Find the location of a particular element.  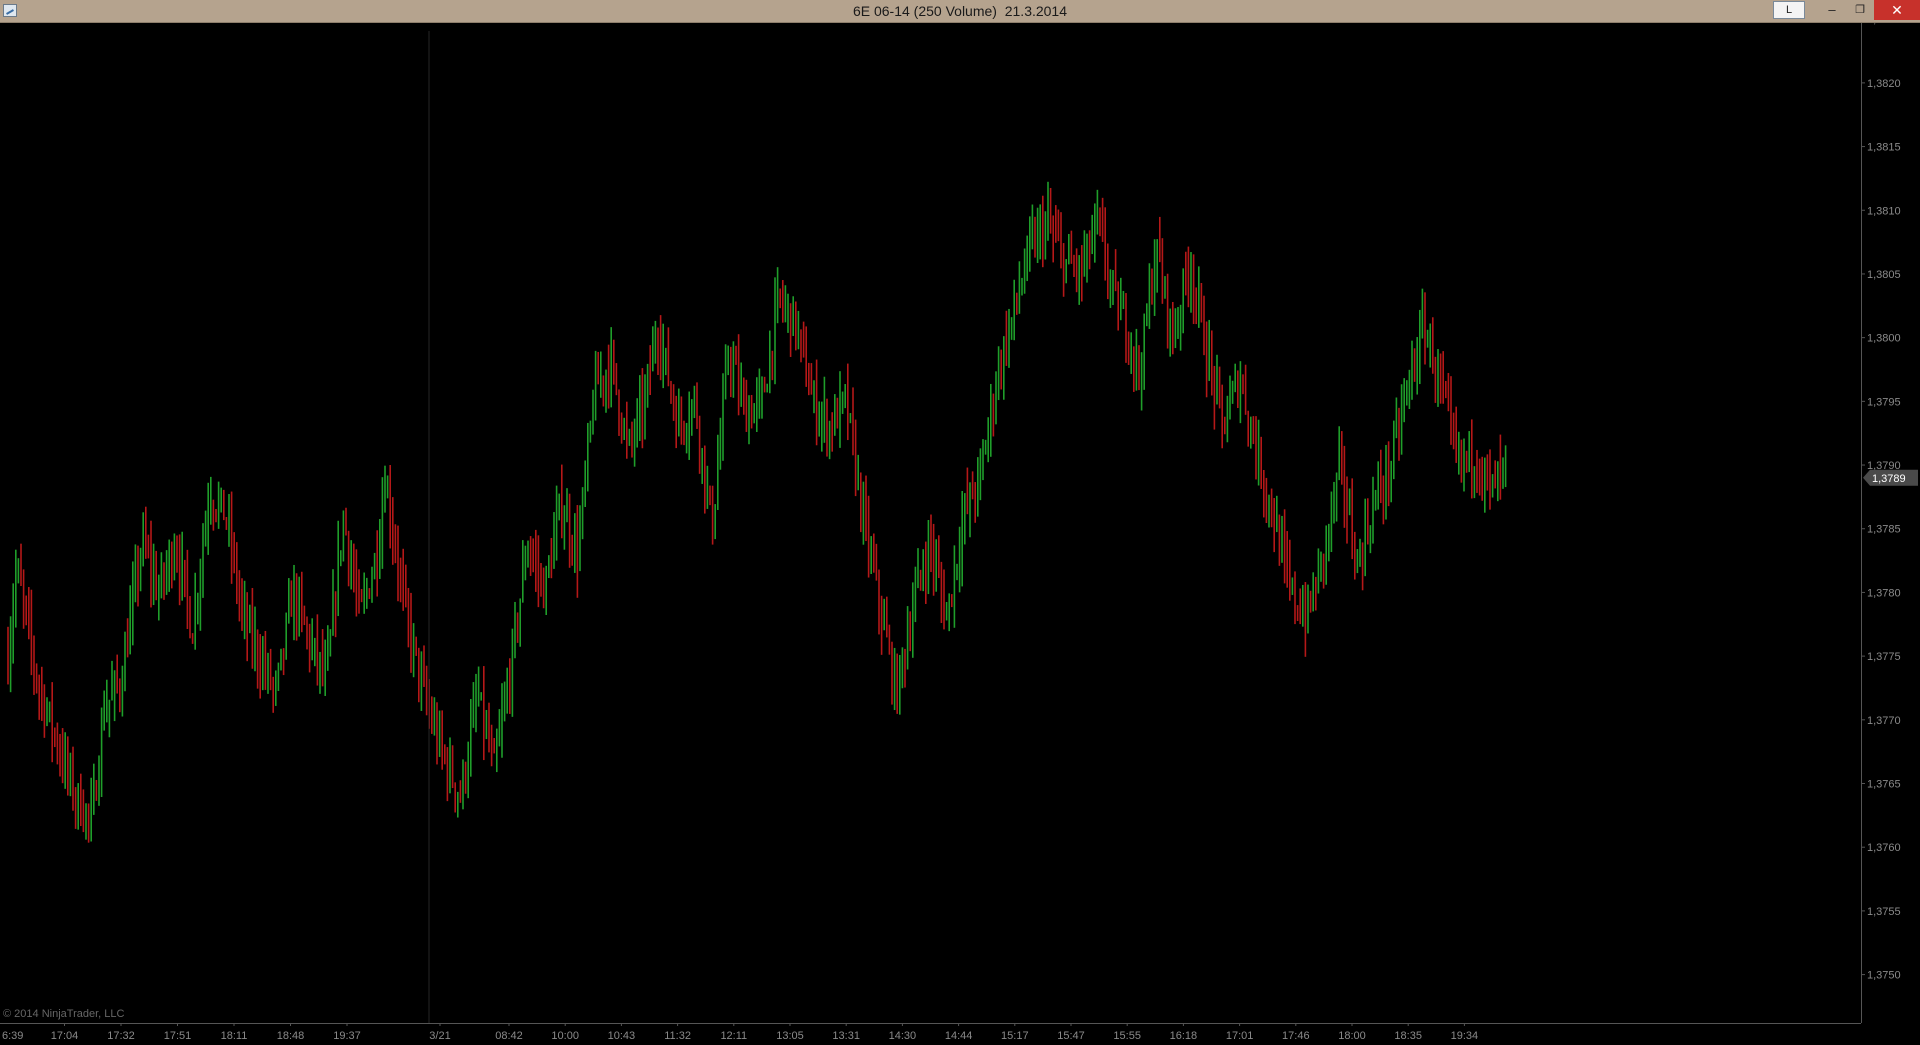

time-tick-label: 16:18 is located at coordinates (1184, 1036).